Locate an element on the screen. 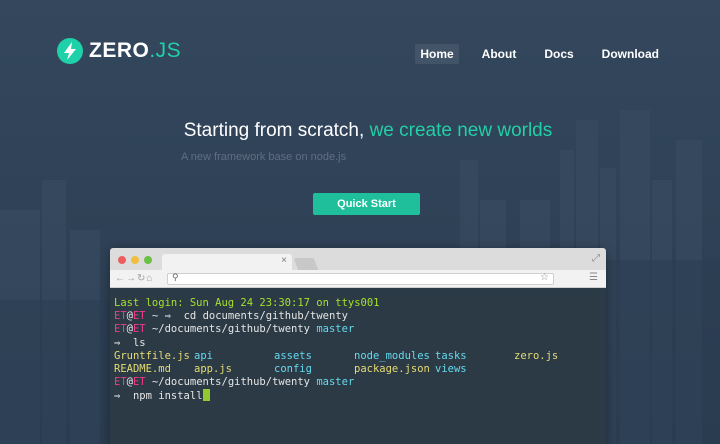 Image resolution: width=720 pixels, height=444 pixels. expand-icon: ⤢ is located at coordinates (596, 258).